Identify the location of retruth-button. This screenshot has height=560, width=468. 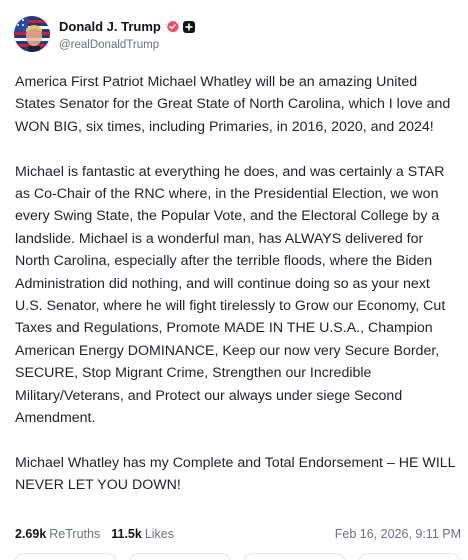
(179, 556).